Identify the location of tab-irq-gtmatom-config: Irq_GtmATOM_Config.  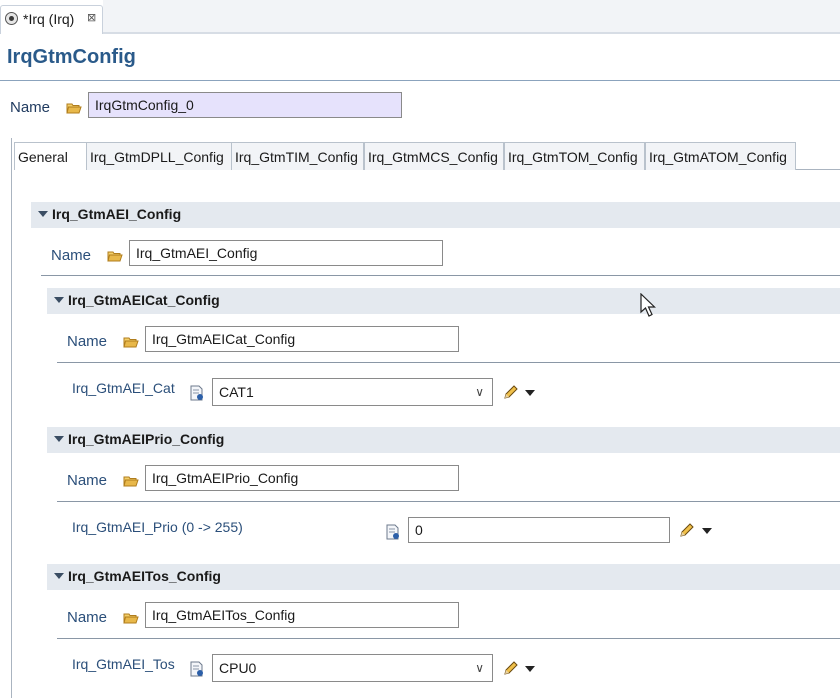
(720, 156).